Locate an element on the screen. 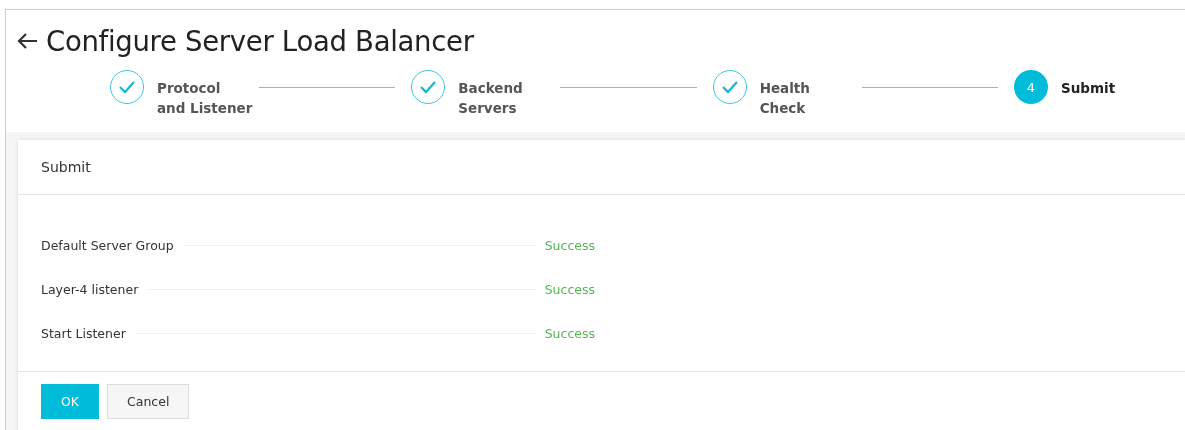 This screenshot has height=430, width=1185. step-label: Backend Servers is located at coordinates (491, 98).